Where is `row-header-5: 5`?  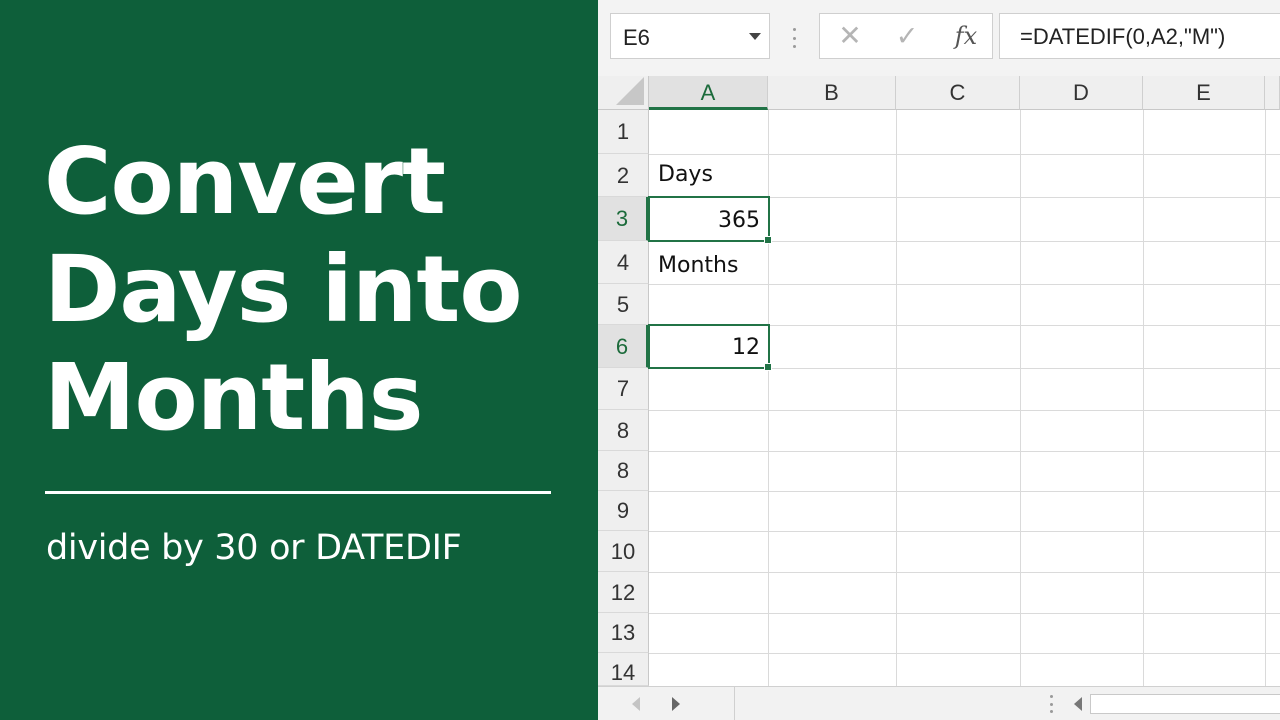
row-header-5: 5 is located at coordinates (623, 304).